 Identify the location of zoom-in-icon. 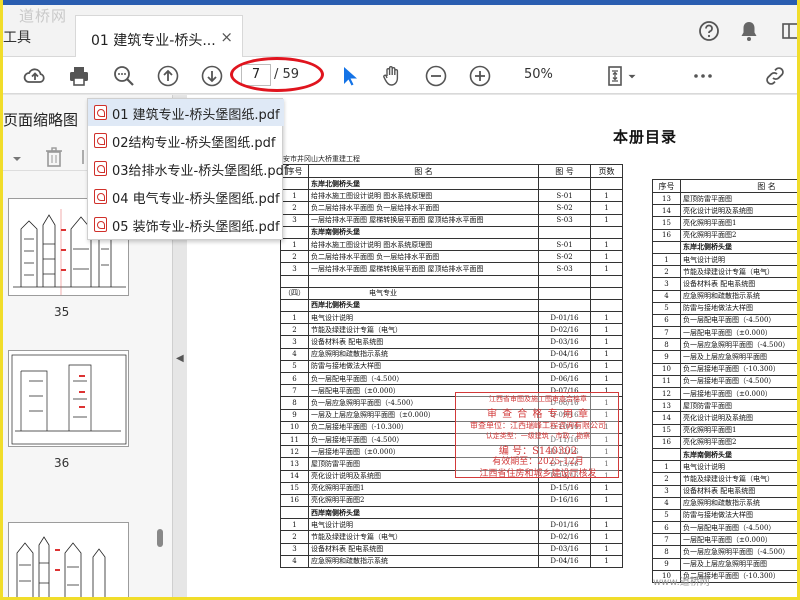
(480, 76).